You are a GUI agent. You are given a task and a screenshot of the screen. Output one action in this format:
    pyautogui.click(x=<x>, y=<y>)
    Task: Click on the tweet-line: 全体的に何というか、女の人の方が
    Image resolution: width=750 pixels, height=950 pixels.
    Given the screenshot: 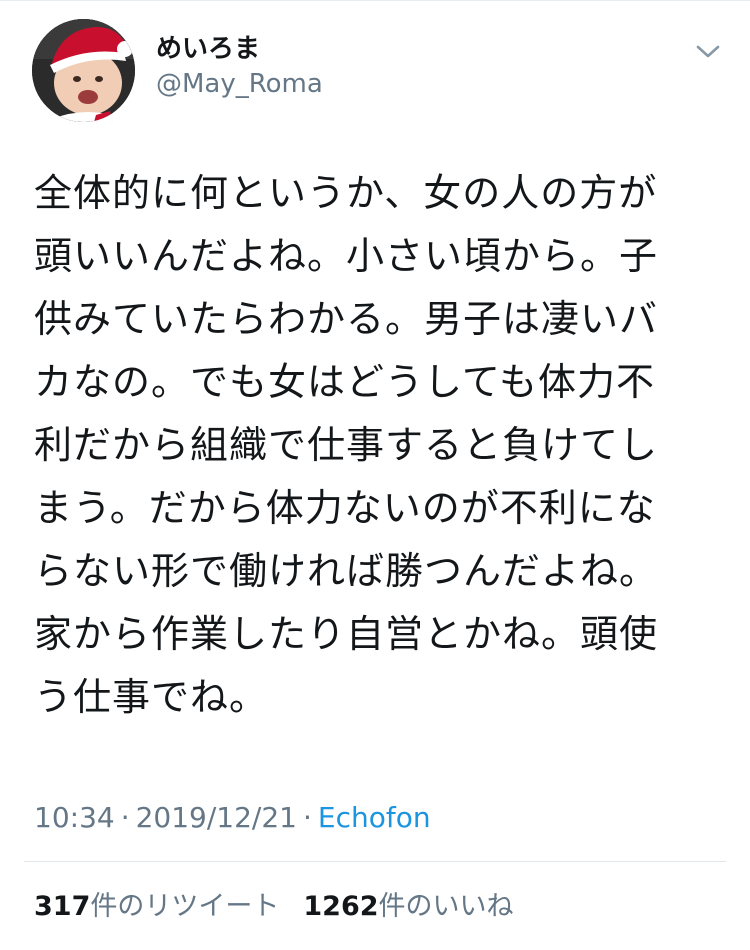 What is the action you would take?
    pyautogui.click(x=346, y=193)
    